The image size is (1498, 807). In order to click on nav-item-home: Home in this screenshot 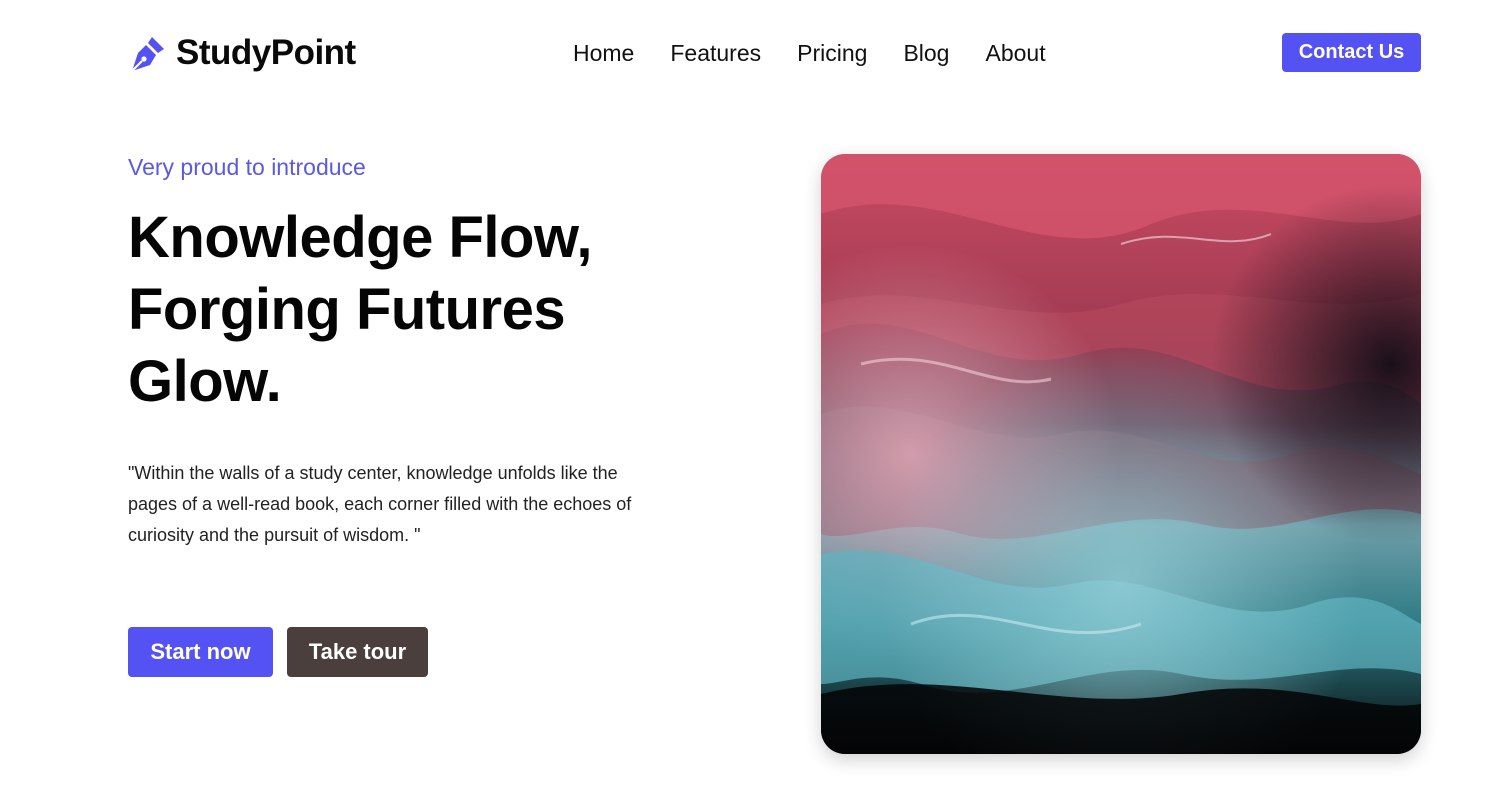, I will do `click(603, 53)`.